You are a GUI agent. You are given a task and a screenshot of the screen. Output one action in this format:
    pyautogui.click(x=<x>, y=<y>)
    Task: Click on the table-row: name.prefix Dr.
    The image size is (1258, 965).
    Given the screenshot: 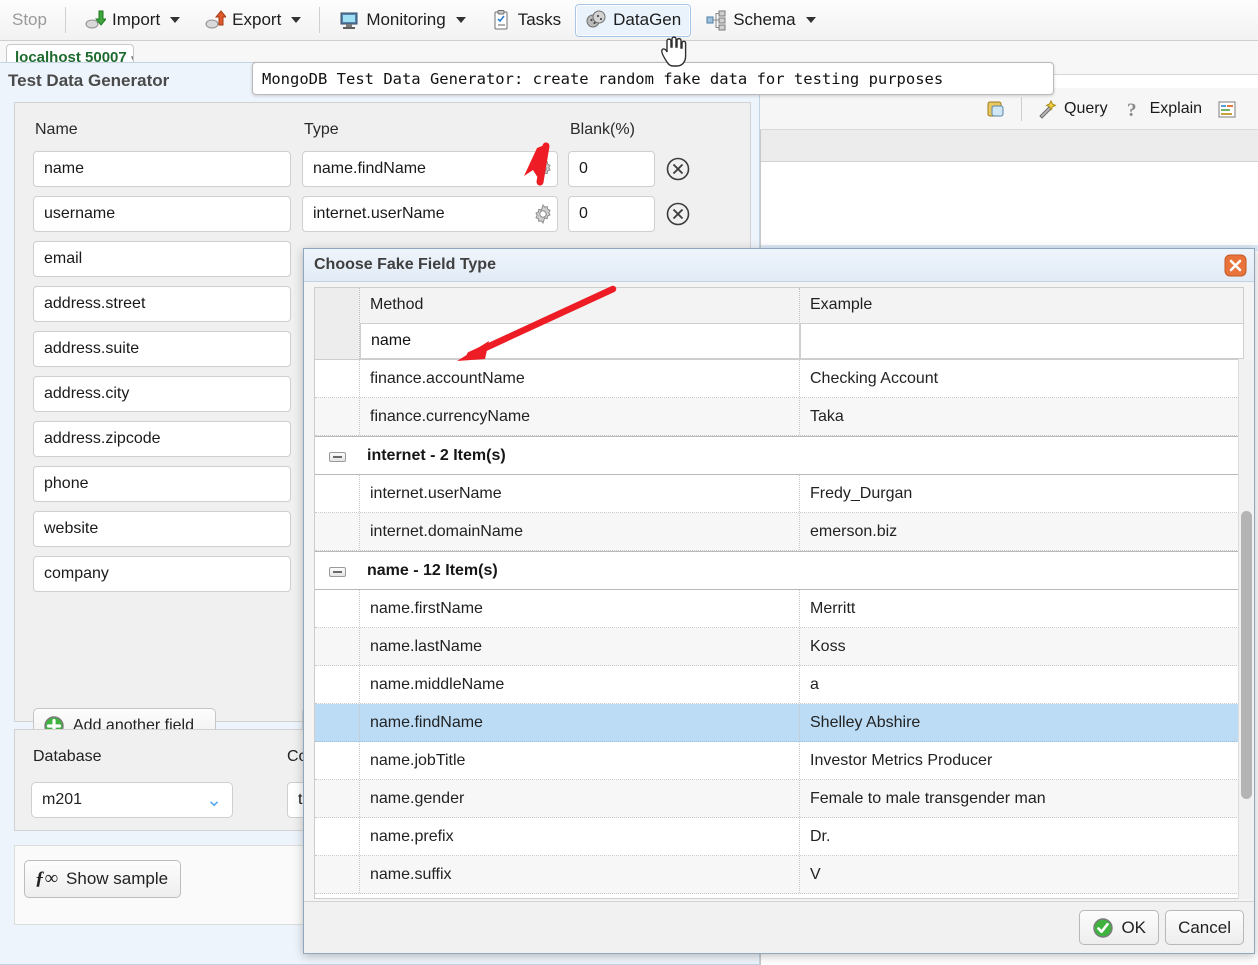 What is the action you would take?
    pyautogui.click(x=779, y=837)
    